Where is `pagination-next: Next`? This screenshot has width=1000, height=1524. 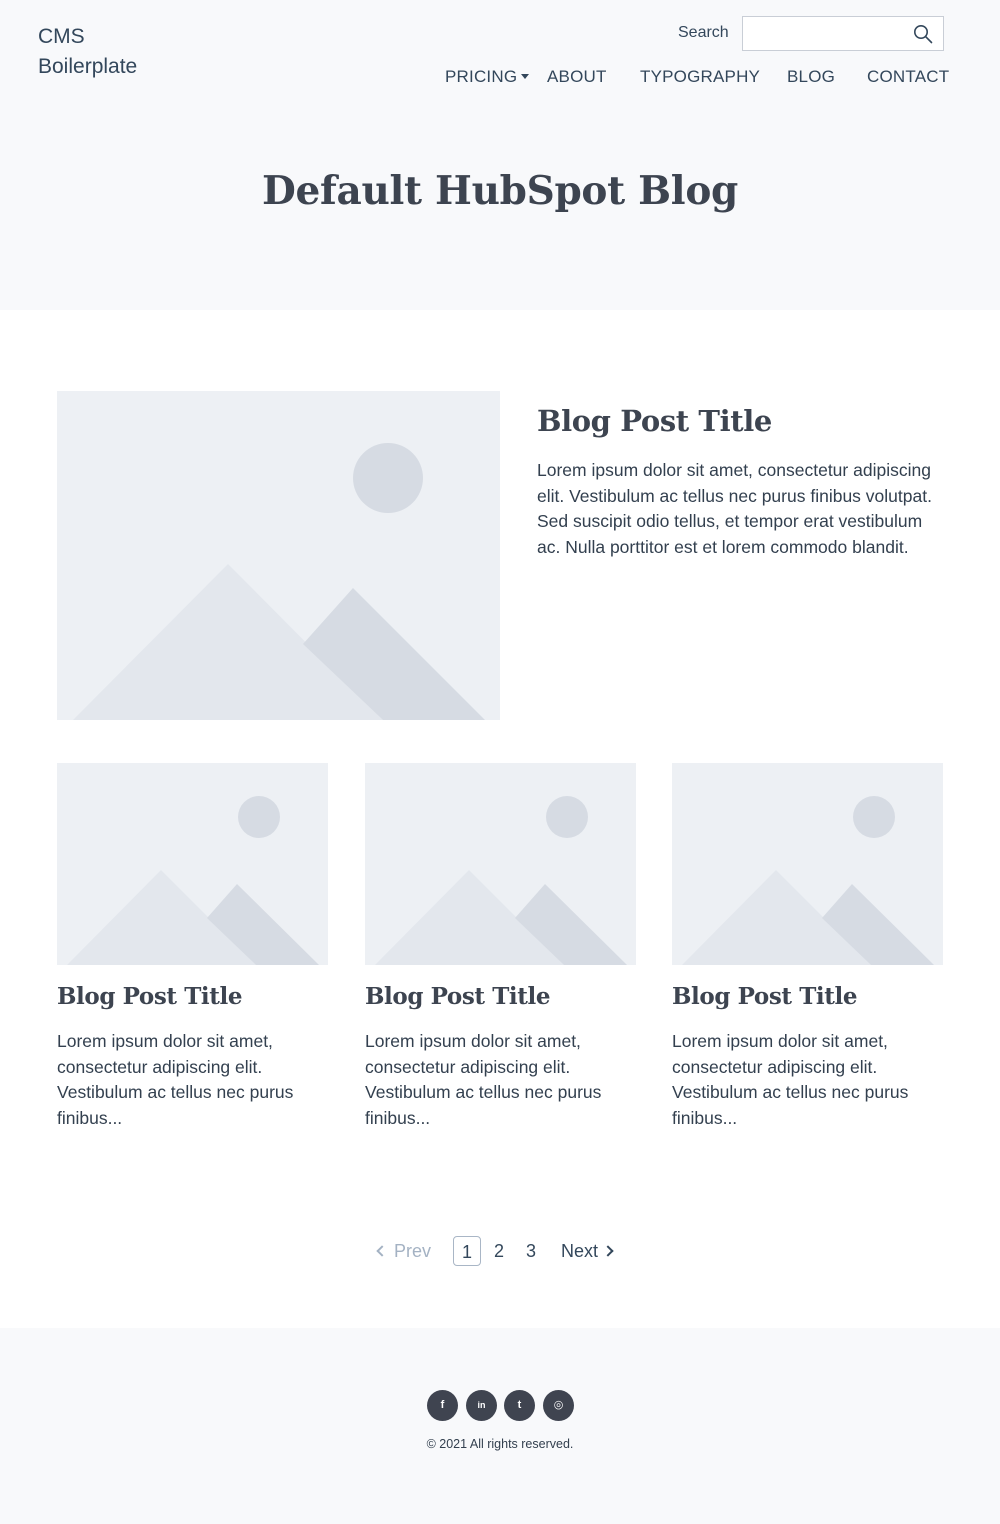
pagination-next: Next is located at coordinates (587, 1251).